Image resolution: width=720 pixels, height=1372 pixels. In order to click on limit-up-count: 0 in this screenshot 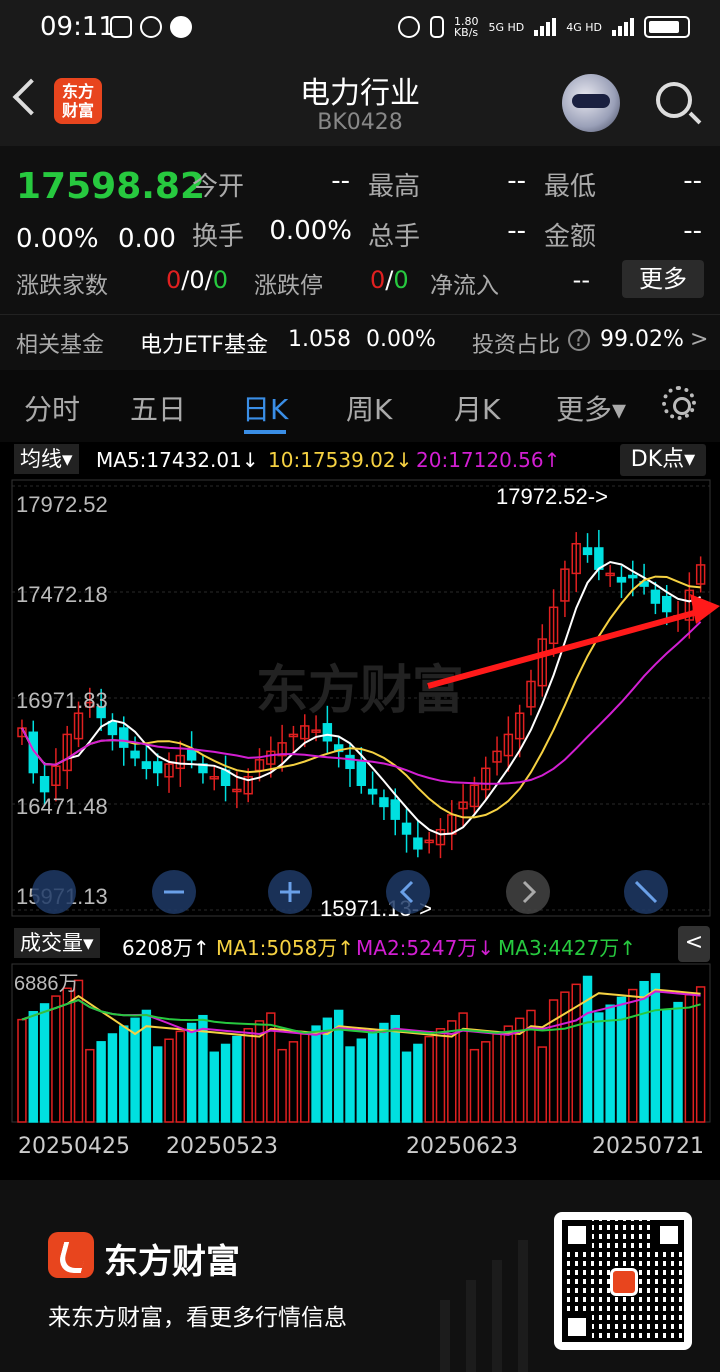, I will do `click(378, 280)`.